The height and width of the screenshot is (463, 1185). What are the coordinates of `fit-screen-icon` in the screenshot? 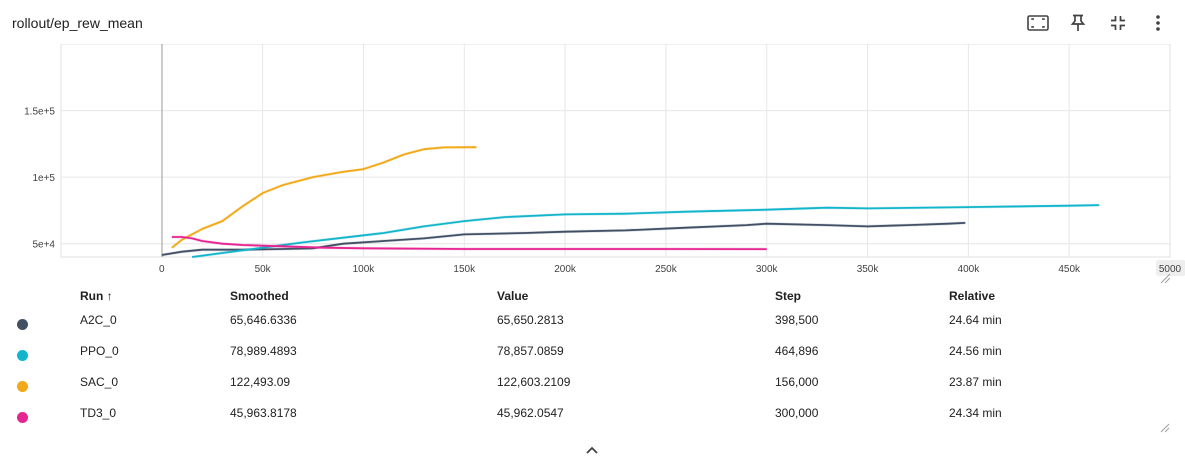 It's located at (1038, 23).